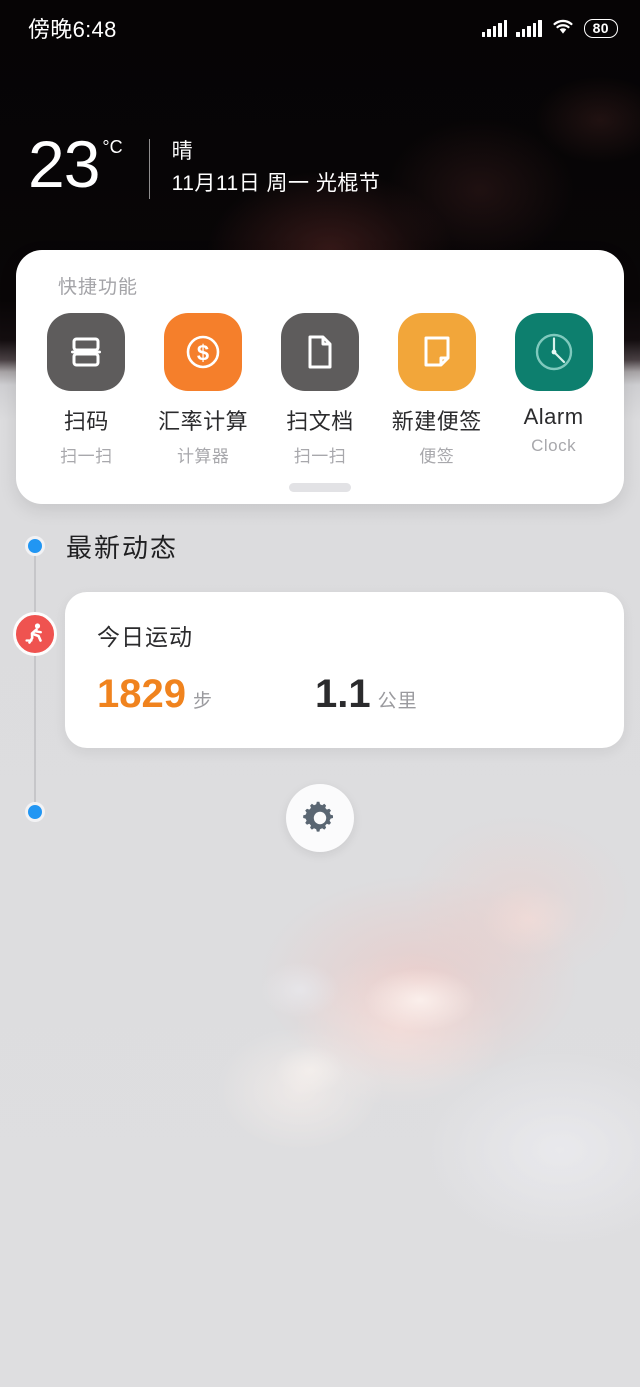  What do you see at coordinates (320, 28) in the screenshot?
I see `status-bar: 傍晚6:48 80` at bounding box center [320, 28].